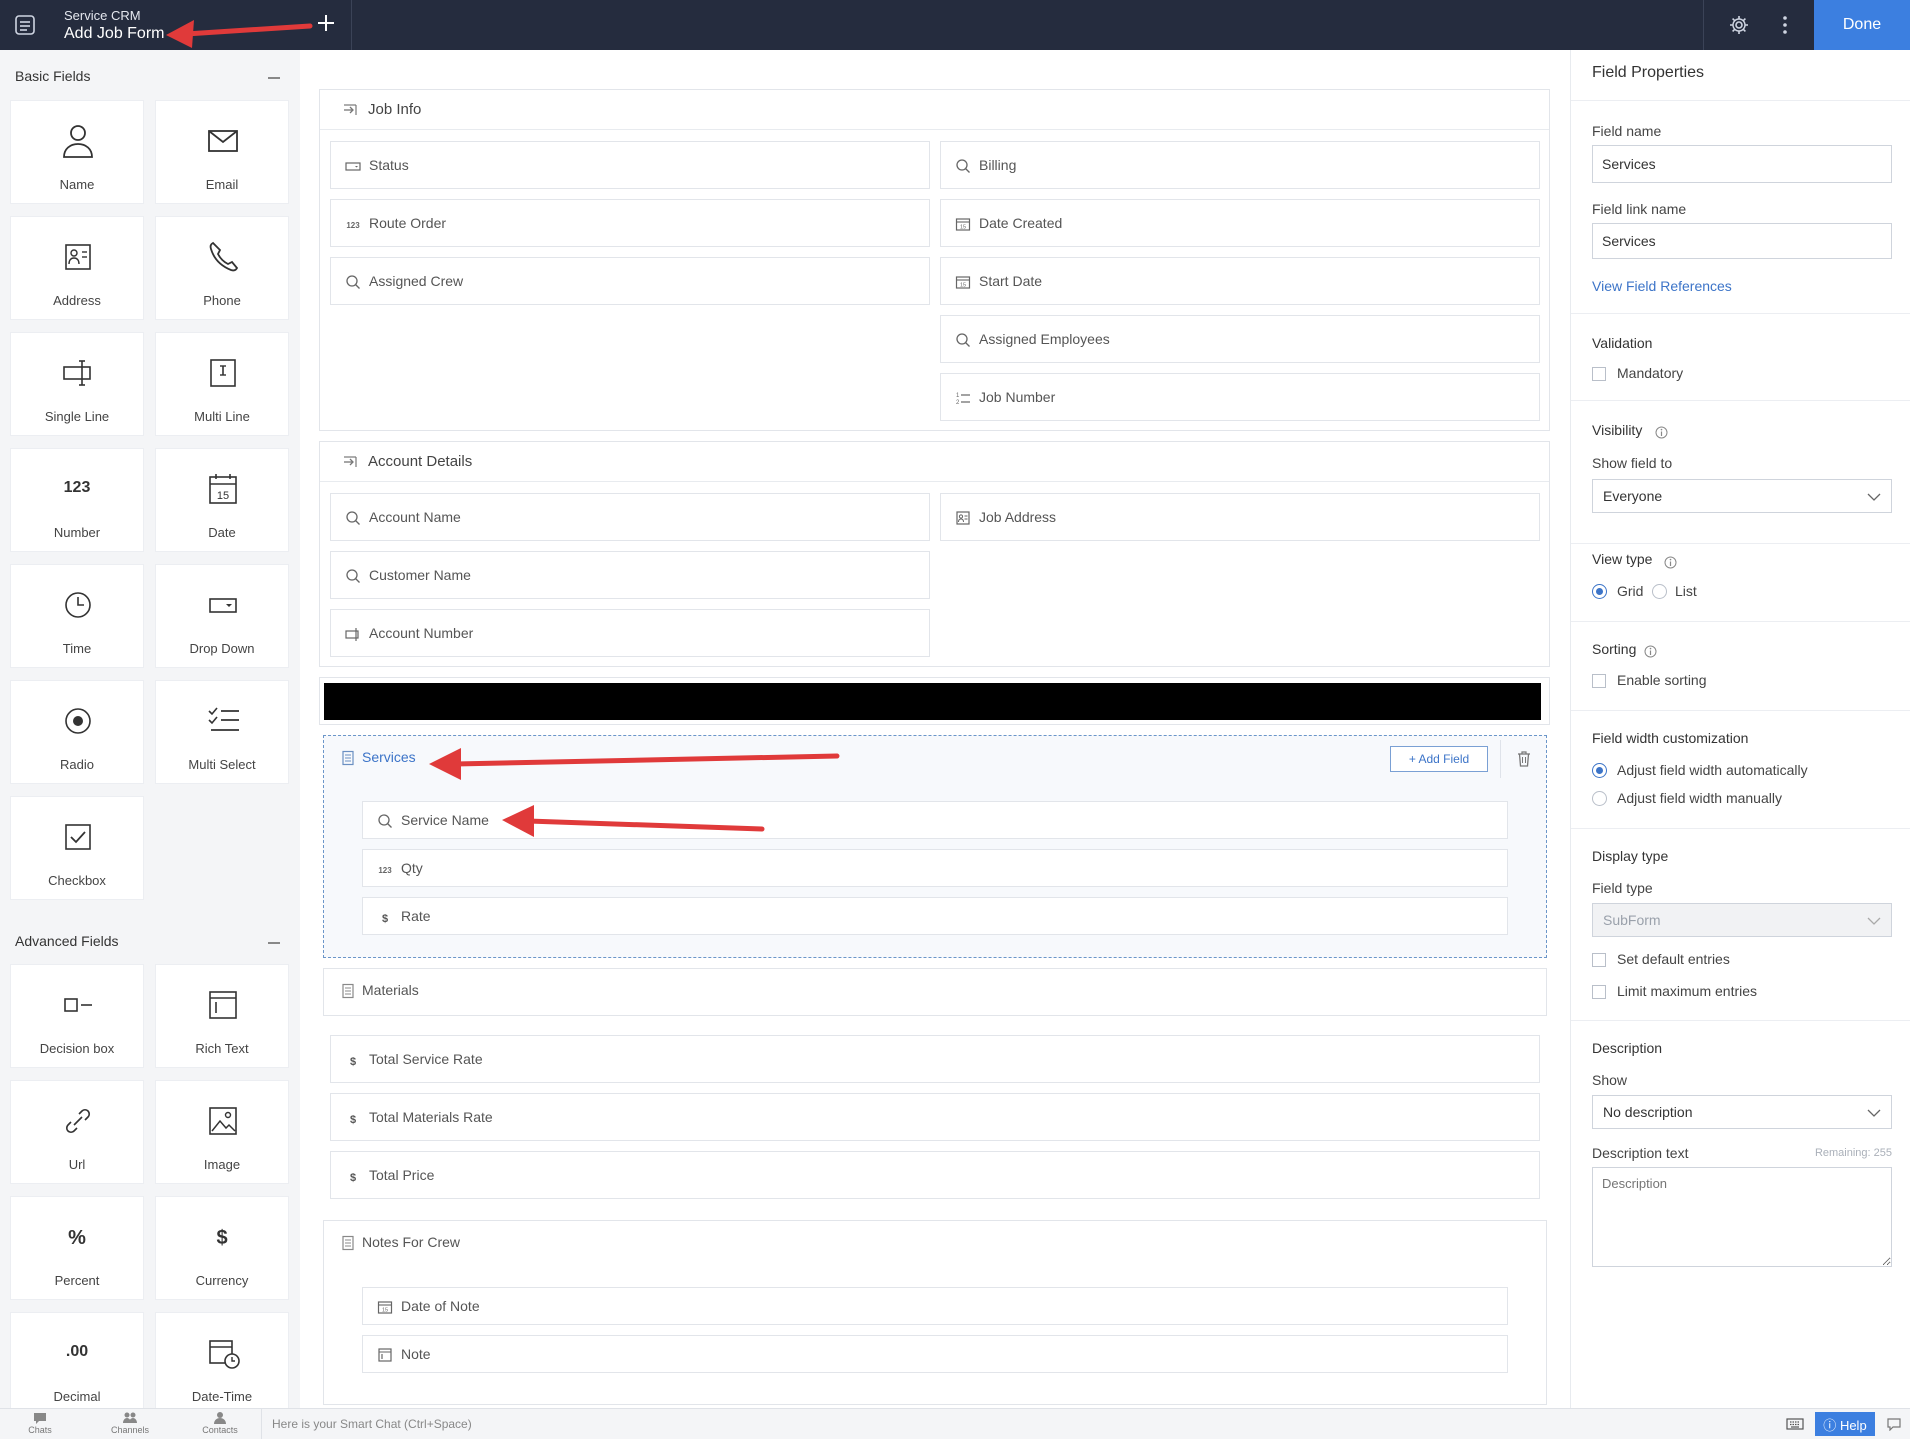  I want to click on field-tile-date: 15 Date, so click(222, 500).